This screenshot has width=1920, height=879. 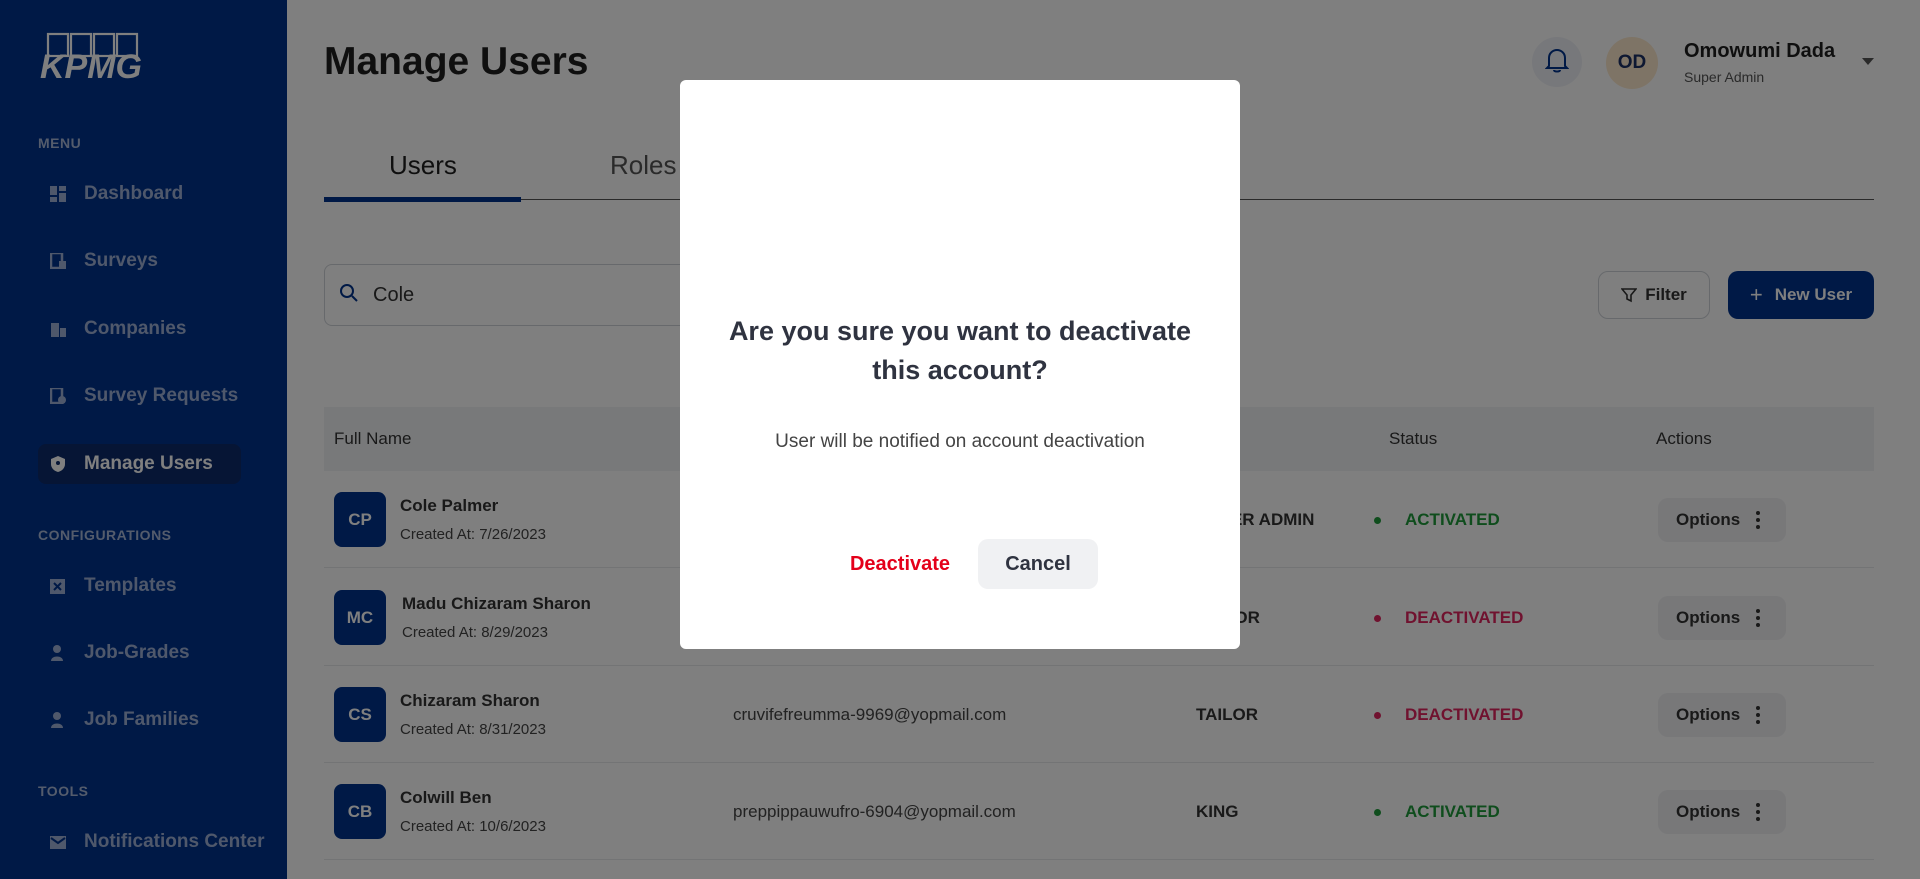 What do you see at coordinates (900, 564) in the screenshot?
I see `deactivate-button: Deactivate` at bounding box center [900, 564].